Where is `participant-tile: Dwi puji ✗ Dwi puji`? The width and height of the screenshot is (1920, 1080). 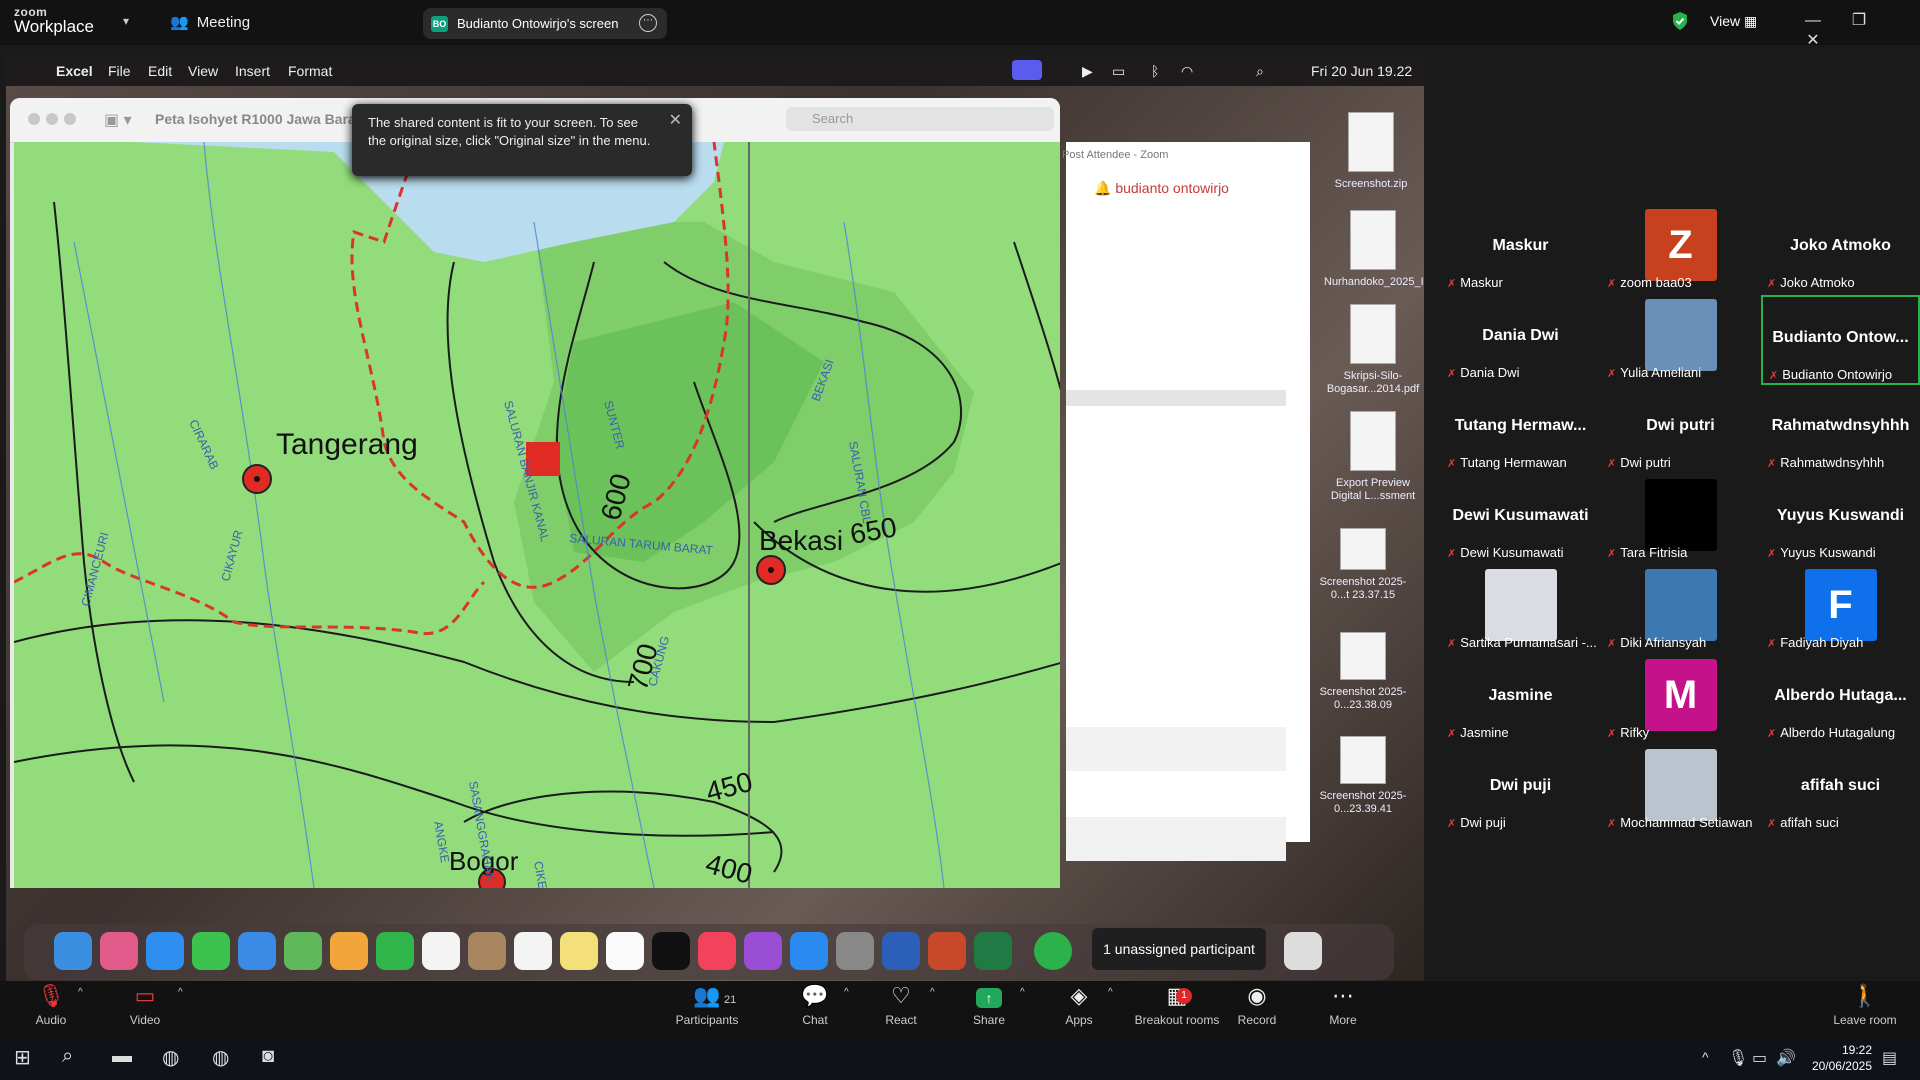 participant-tile: Dwi puji ✗ Dwi puji is located at coordinates (1520, 790).